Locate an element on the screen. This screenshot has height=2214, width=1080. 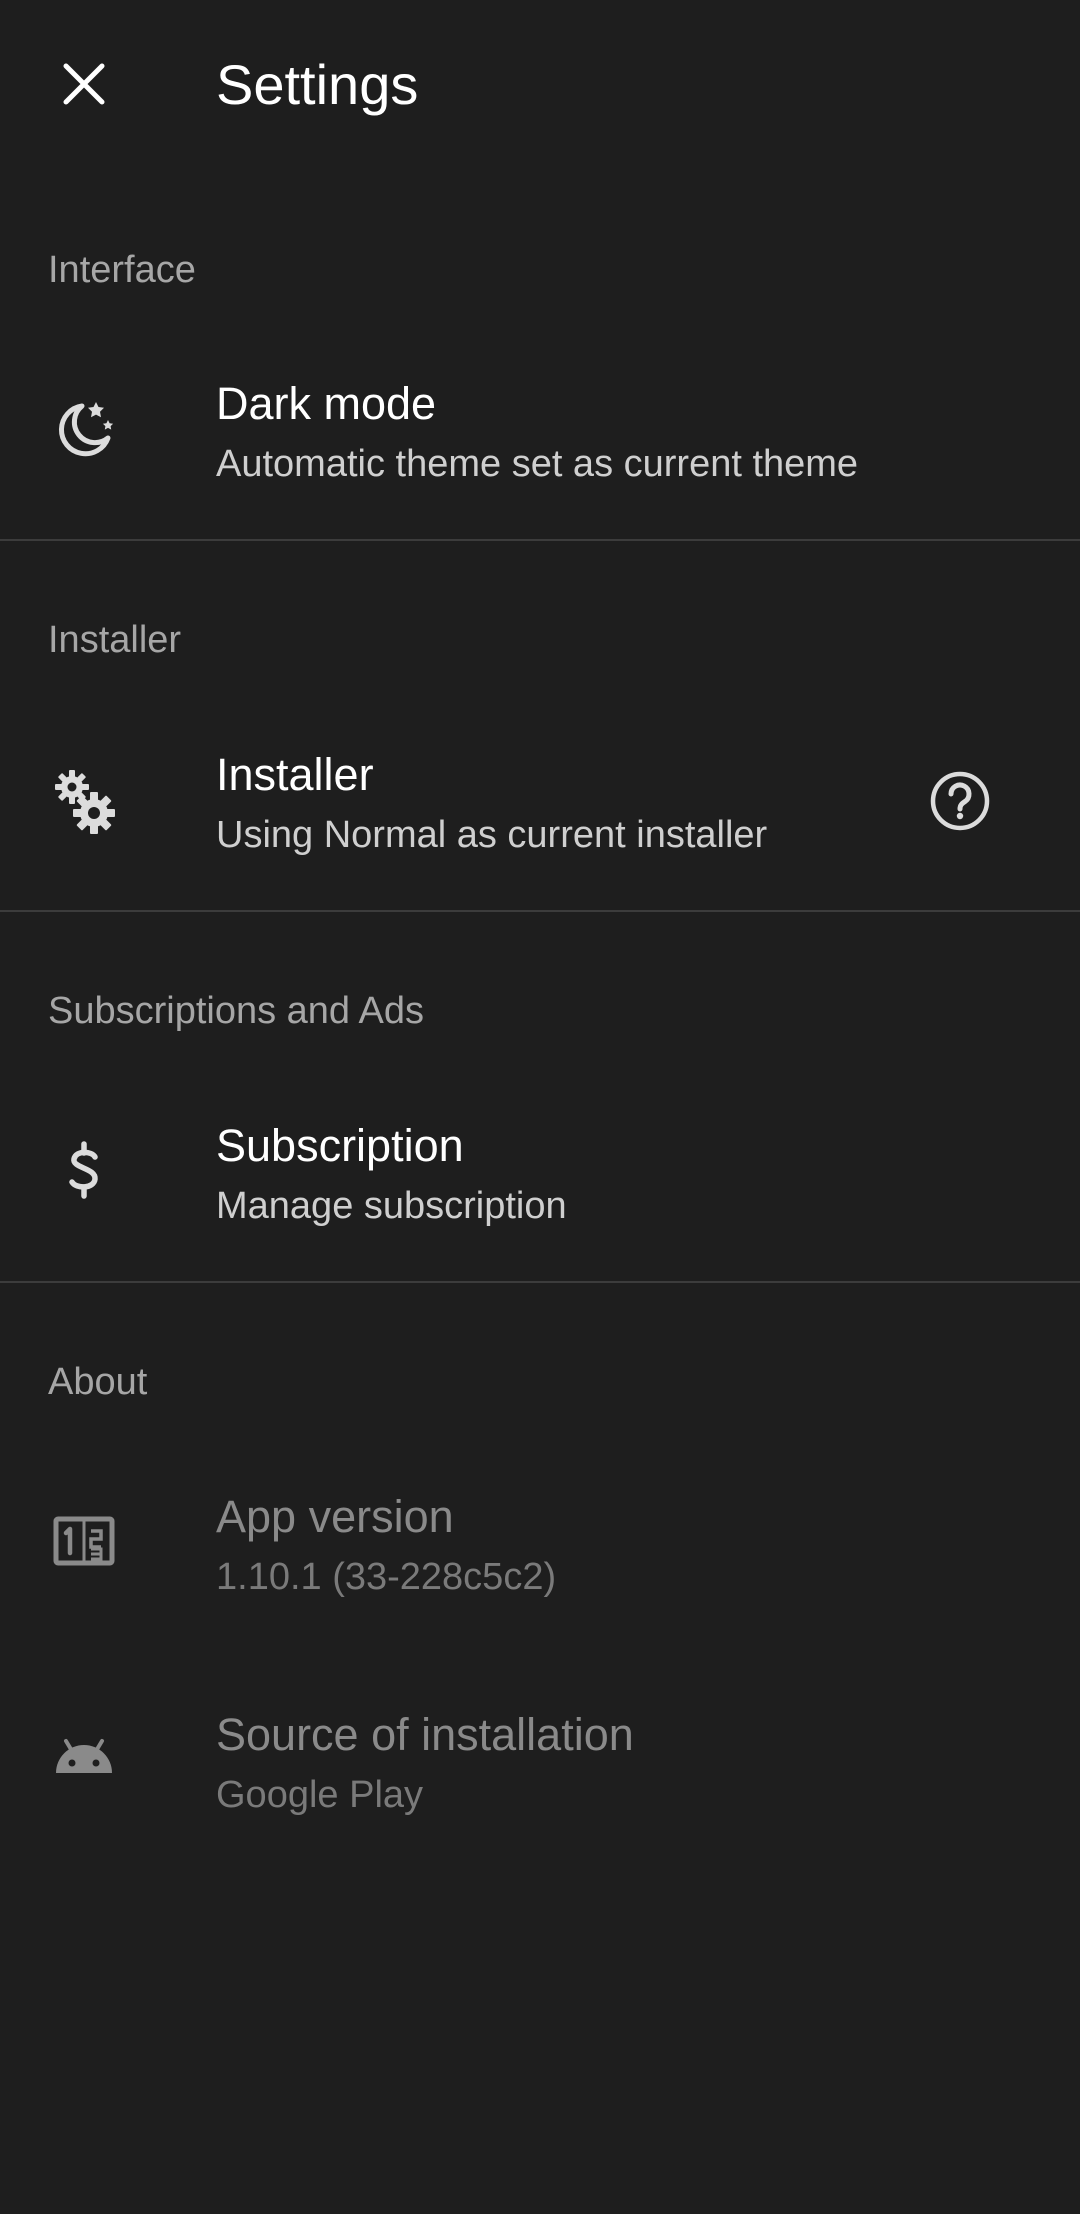
version-numbers-icon is located at coordinates (84, 1541).